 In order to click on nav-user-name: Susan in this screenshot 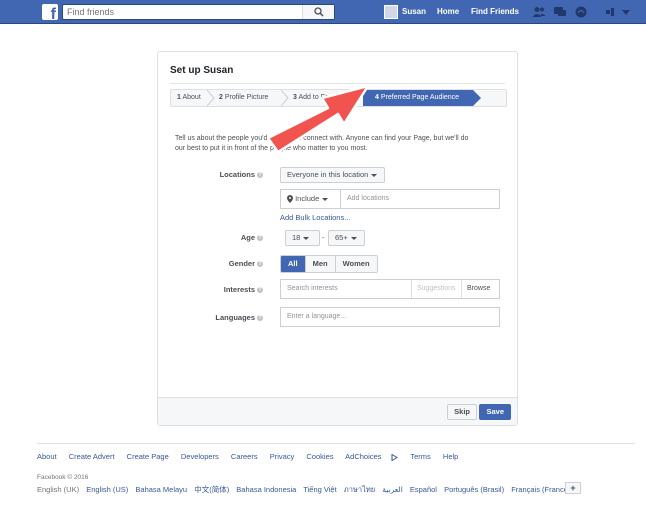, I will do `click(414, 11)`.